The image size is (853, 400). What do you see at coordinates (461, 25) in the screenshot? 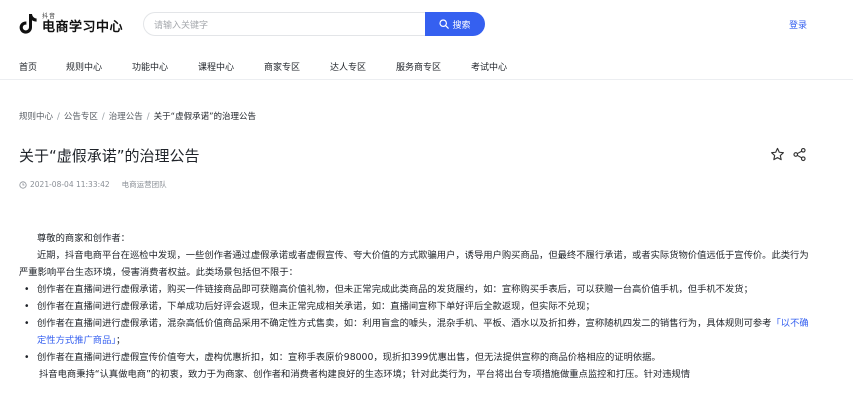
I see `search-button-label: 搜索` at bounding box center [461, 25].